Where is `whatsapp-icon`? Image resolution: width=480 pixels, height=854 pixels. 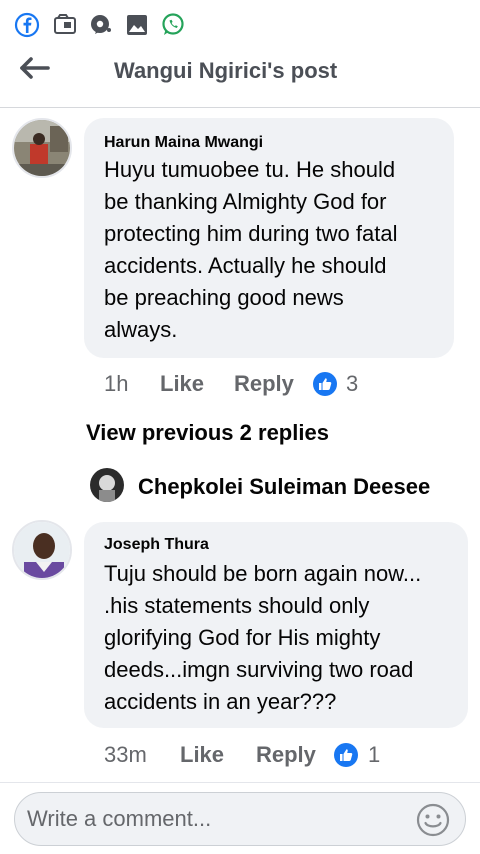
whatsapp-icon is located at coordinates (173, 24).